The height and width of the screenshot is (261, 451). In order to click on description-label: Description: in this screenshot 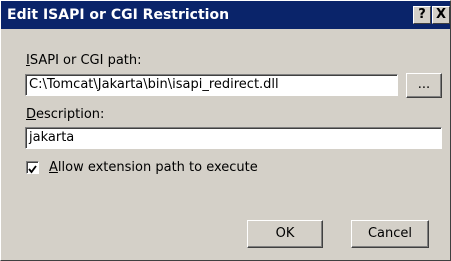, I will do `click(65, 114)`.